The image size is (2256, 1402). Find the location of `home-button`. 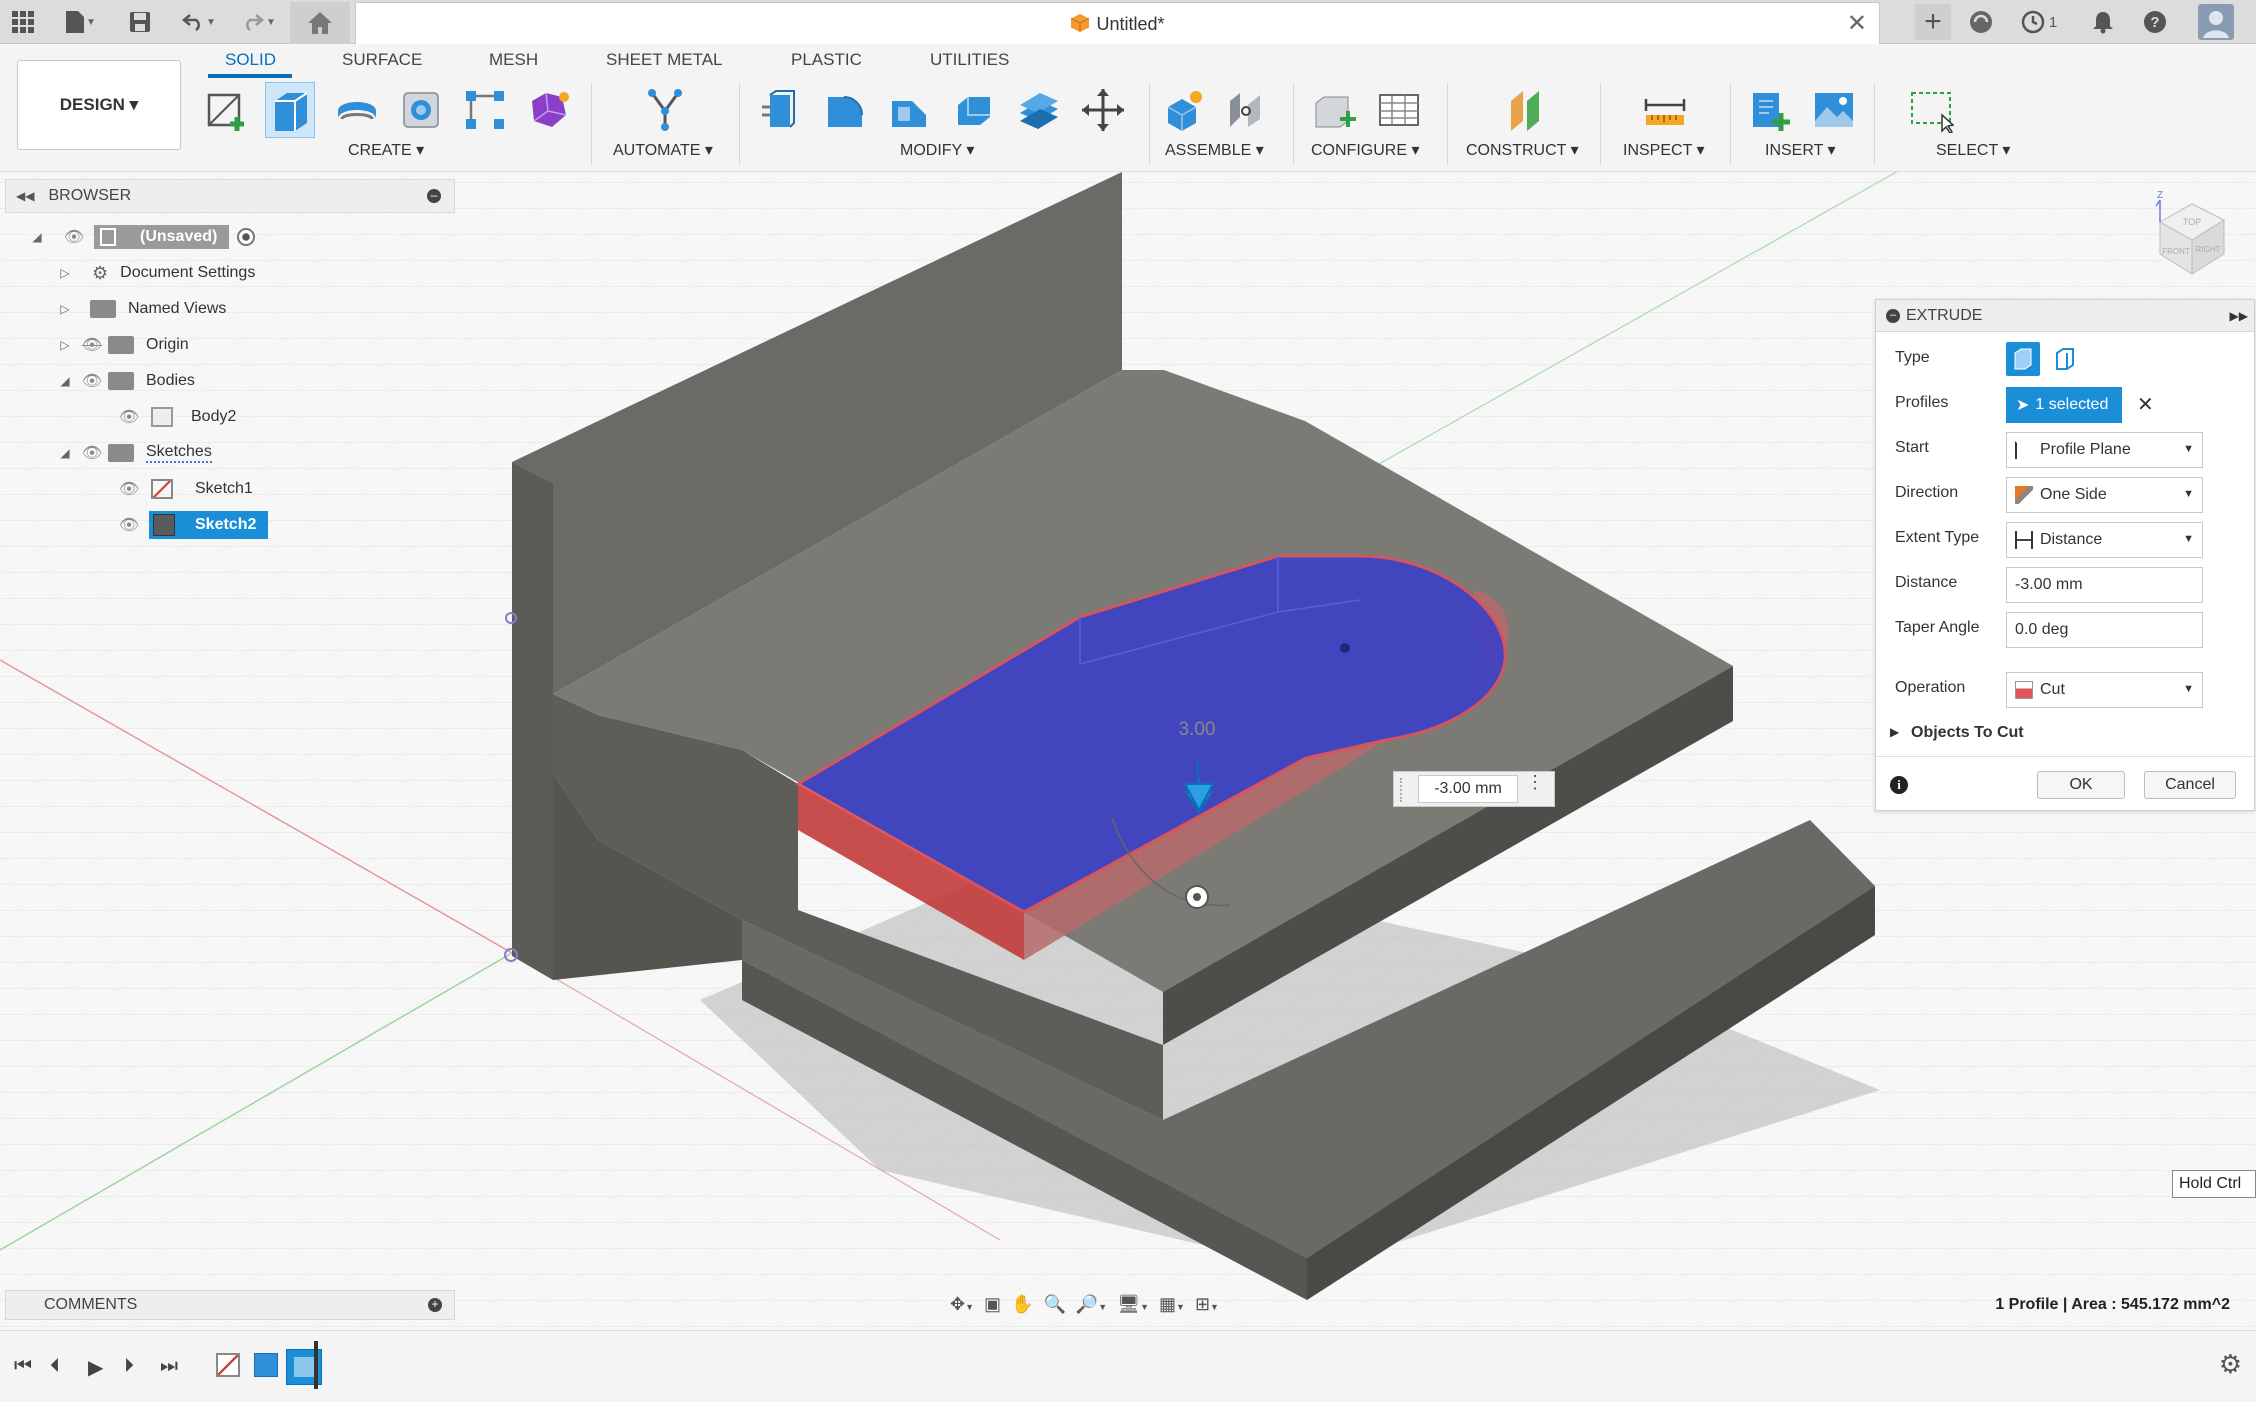

home-button is located at coordinates (320, 23).